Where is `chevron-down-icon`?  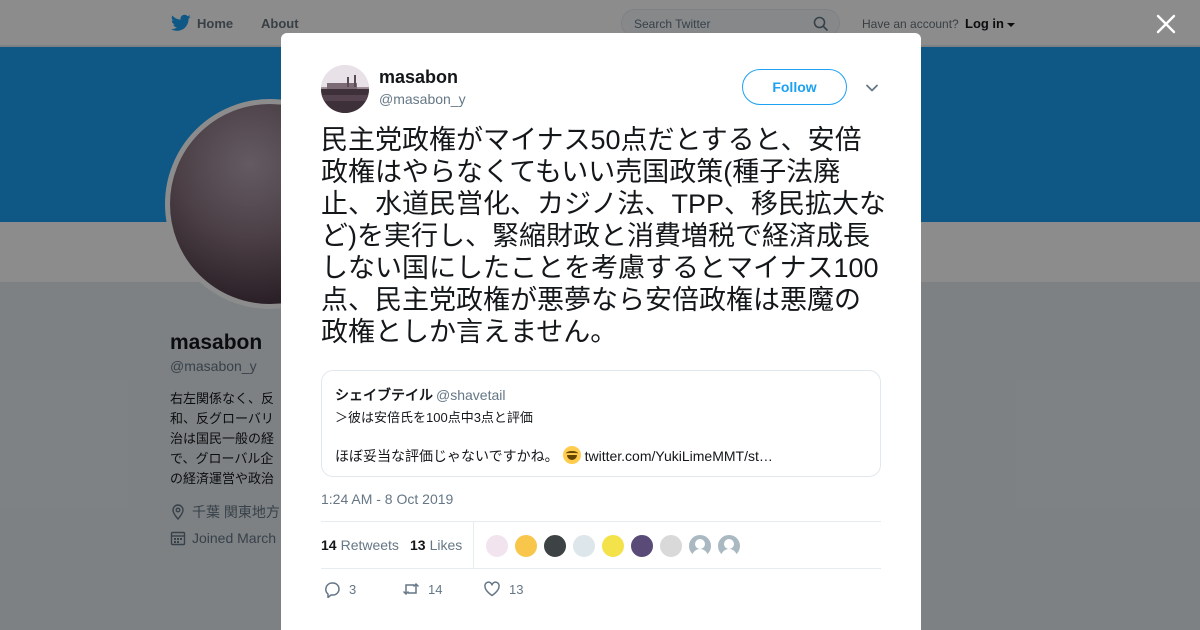 chevron-down-icon is located at coordinates (872, 88).